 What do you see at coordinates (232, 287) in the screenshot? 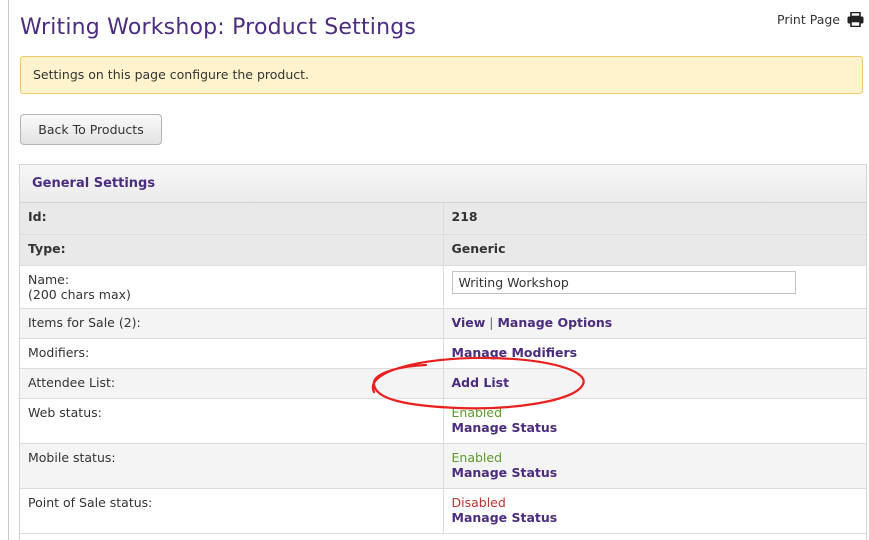
I see `name-label-cell: Name: (200 chars max)` at bounding box center [232, 287].